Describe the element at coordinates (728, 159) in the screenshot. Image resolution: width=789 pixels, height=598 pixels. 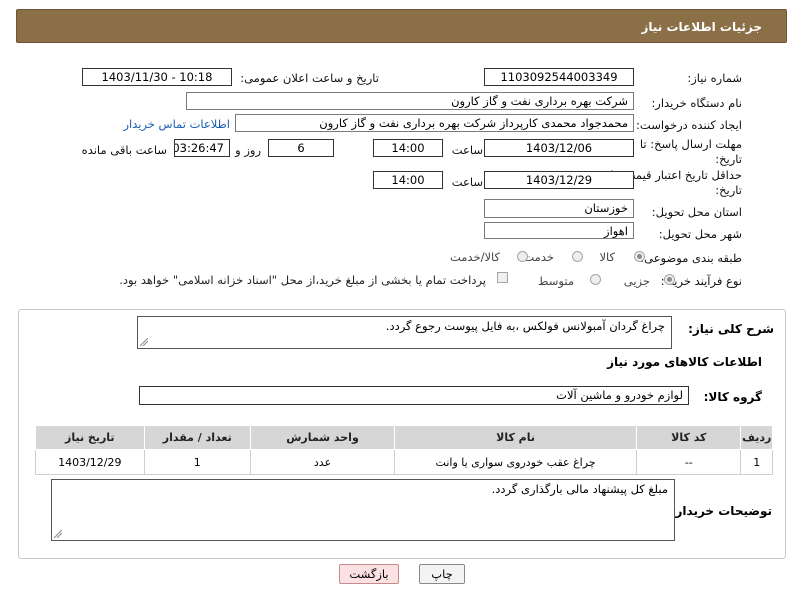
I see `reply-deadline-label-2: تاریخ:` at that location.